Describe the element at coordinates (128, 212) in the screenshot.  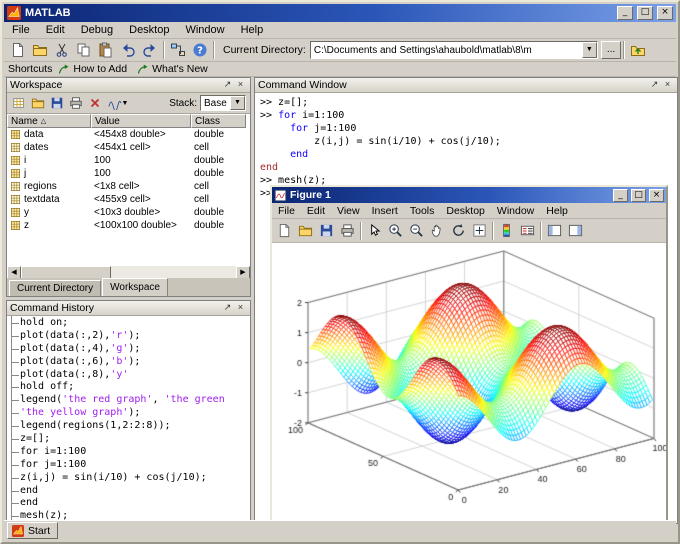
I see `workspace-row-y: y <10x3 double> double` at that location.